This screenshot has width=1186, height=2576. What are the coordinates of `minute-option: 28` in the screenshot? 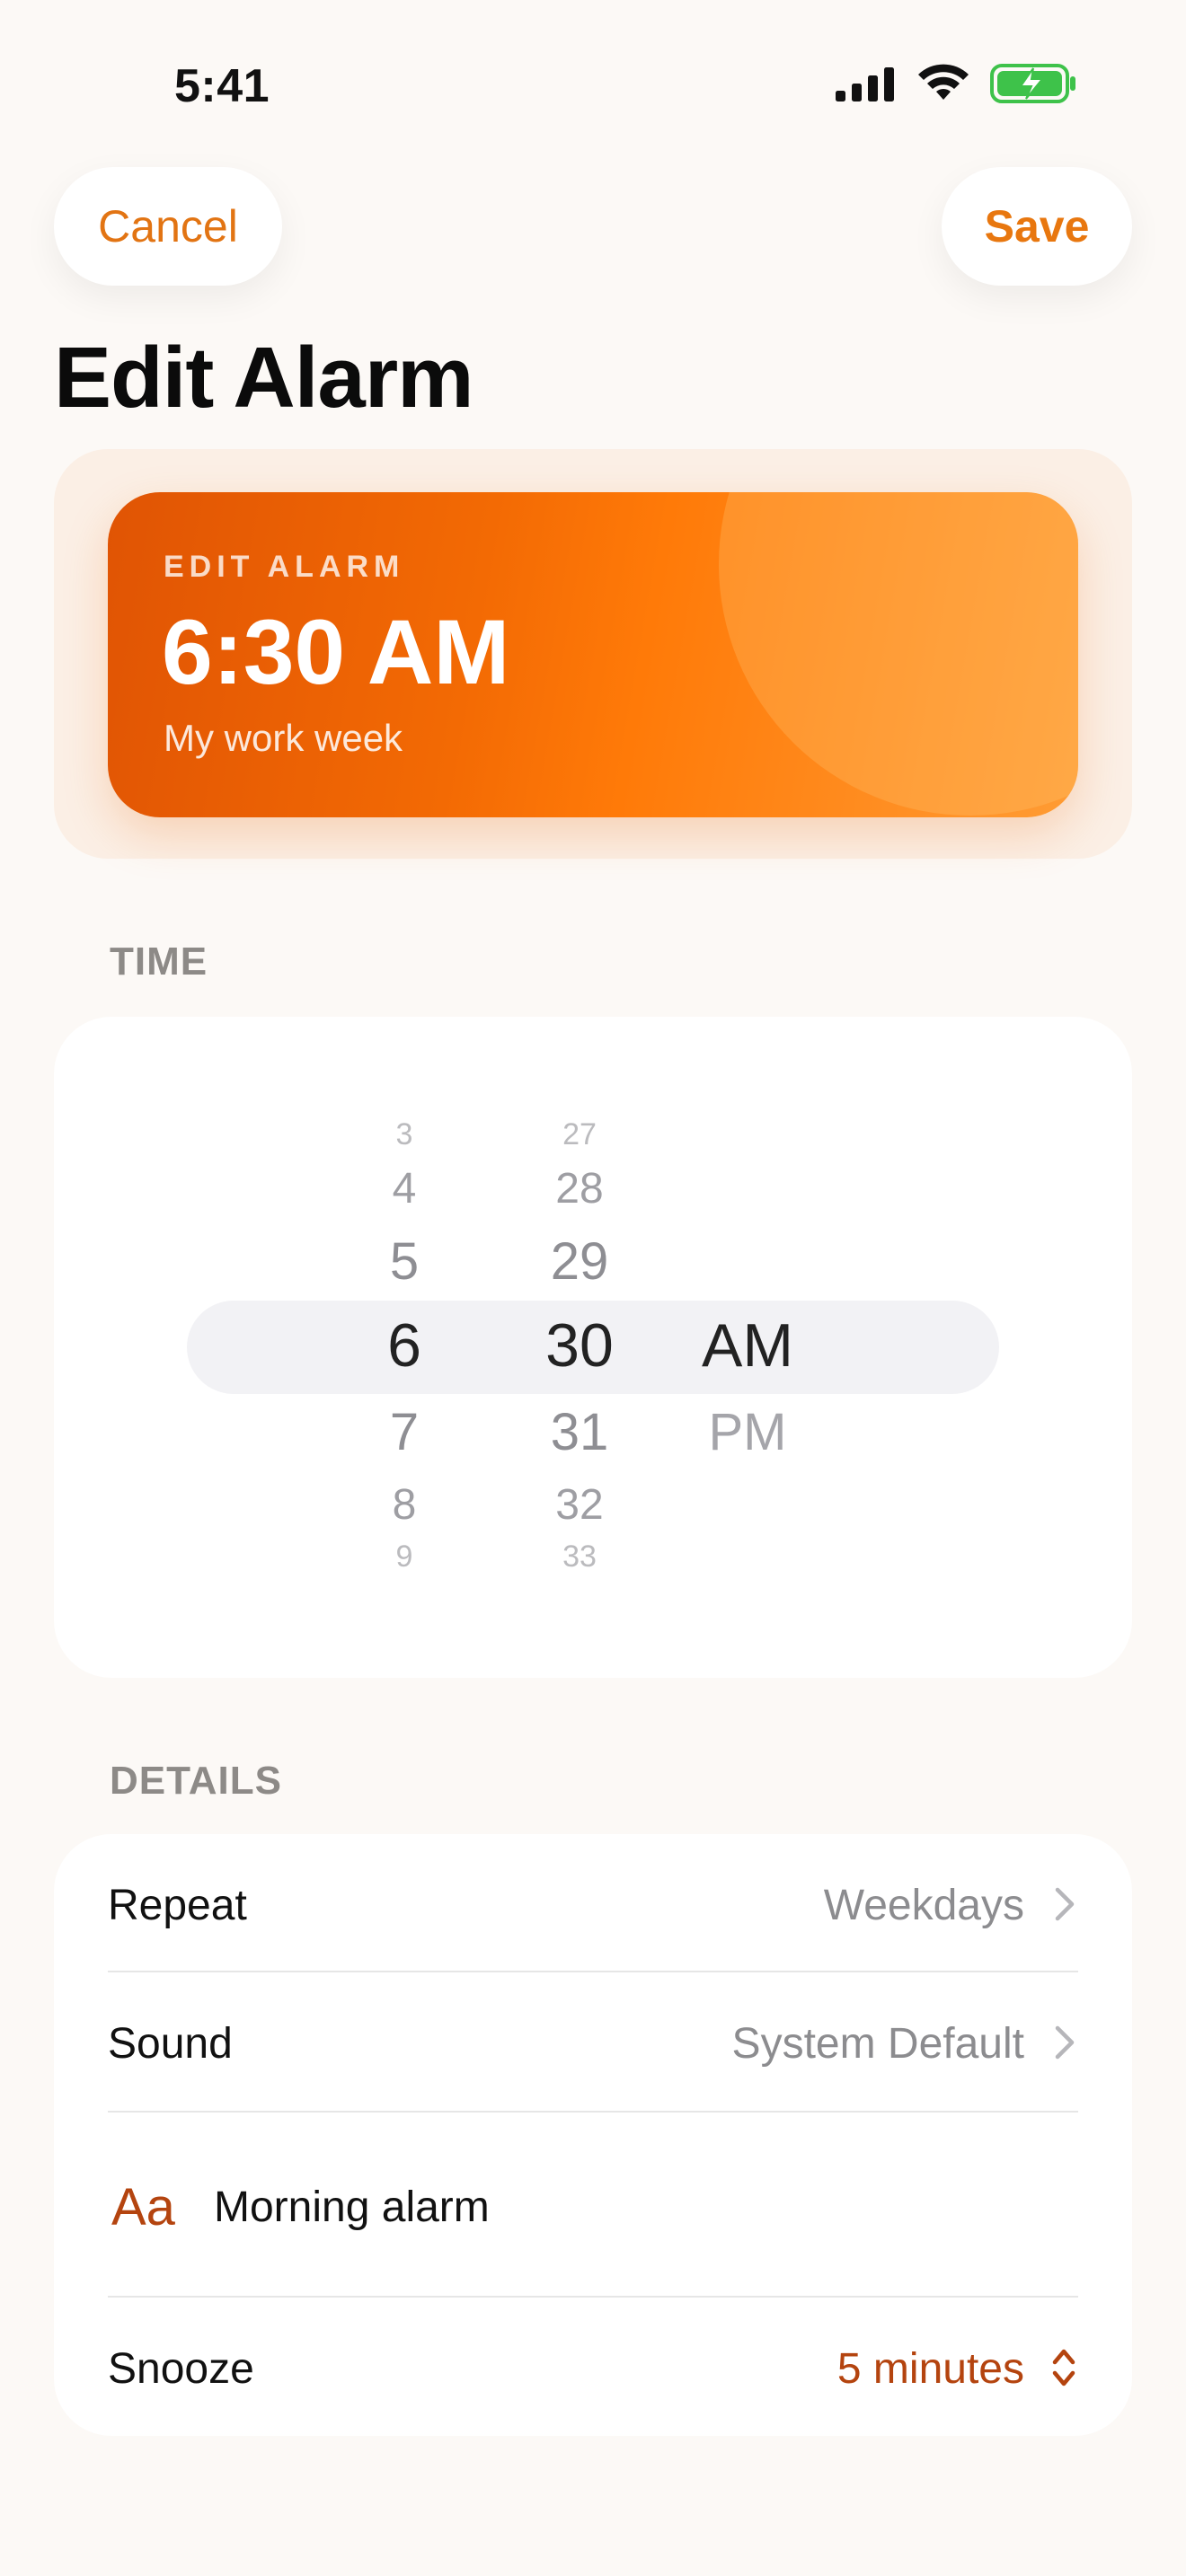 It's located at (579, 1189).